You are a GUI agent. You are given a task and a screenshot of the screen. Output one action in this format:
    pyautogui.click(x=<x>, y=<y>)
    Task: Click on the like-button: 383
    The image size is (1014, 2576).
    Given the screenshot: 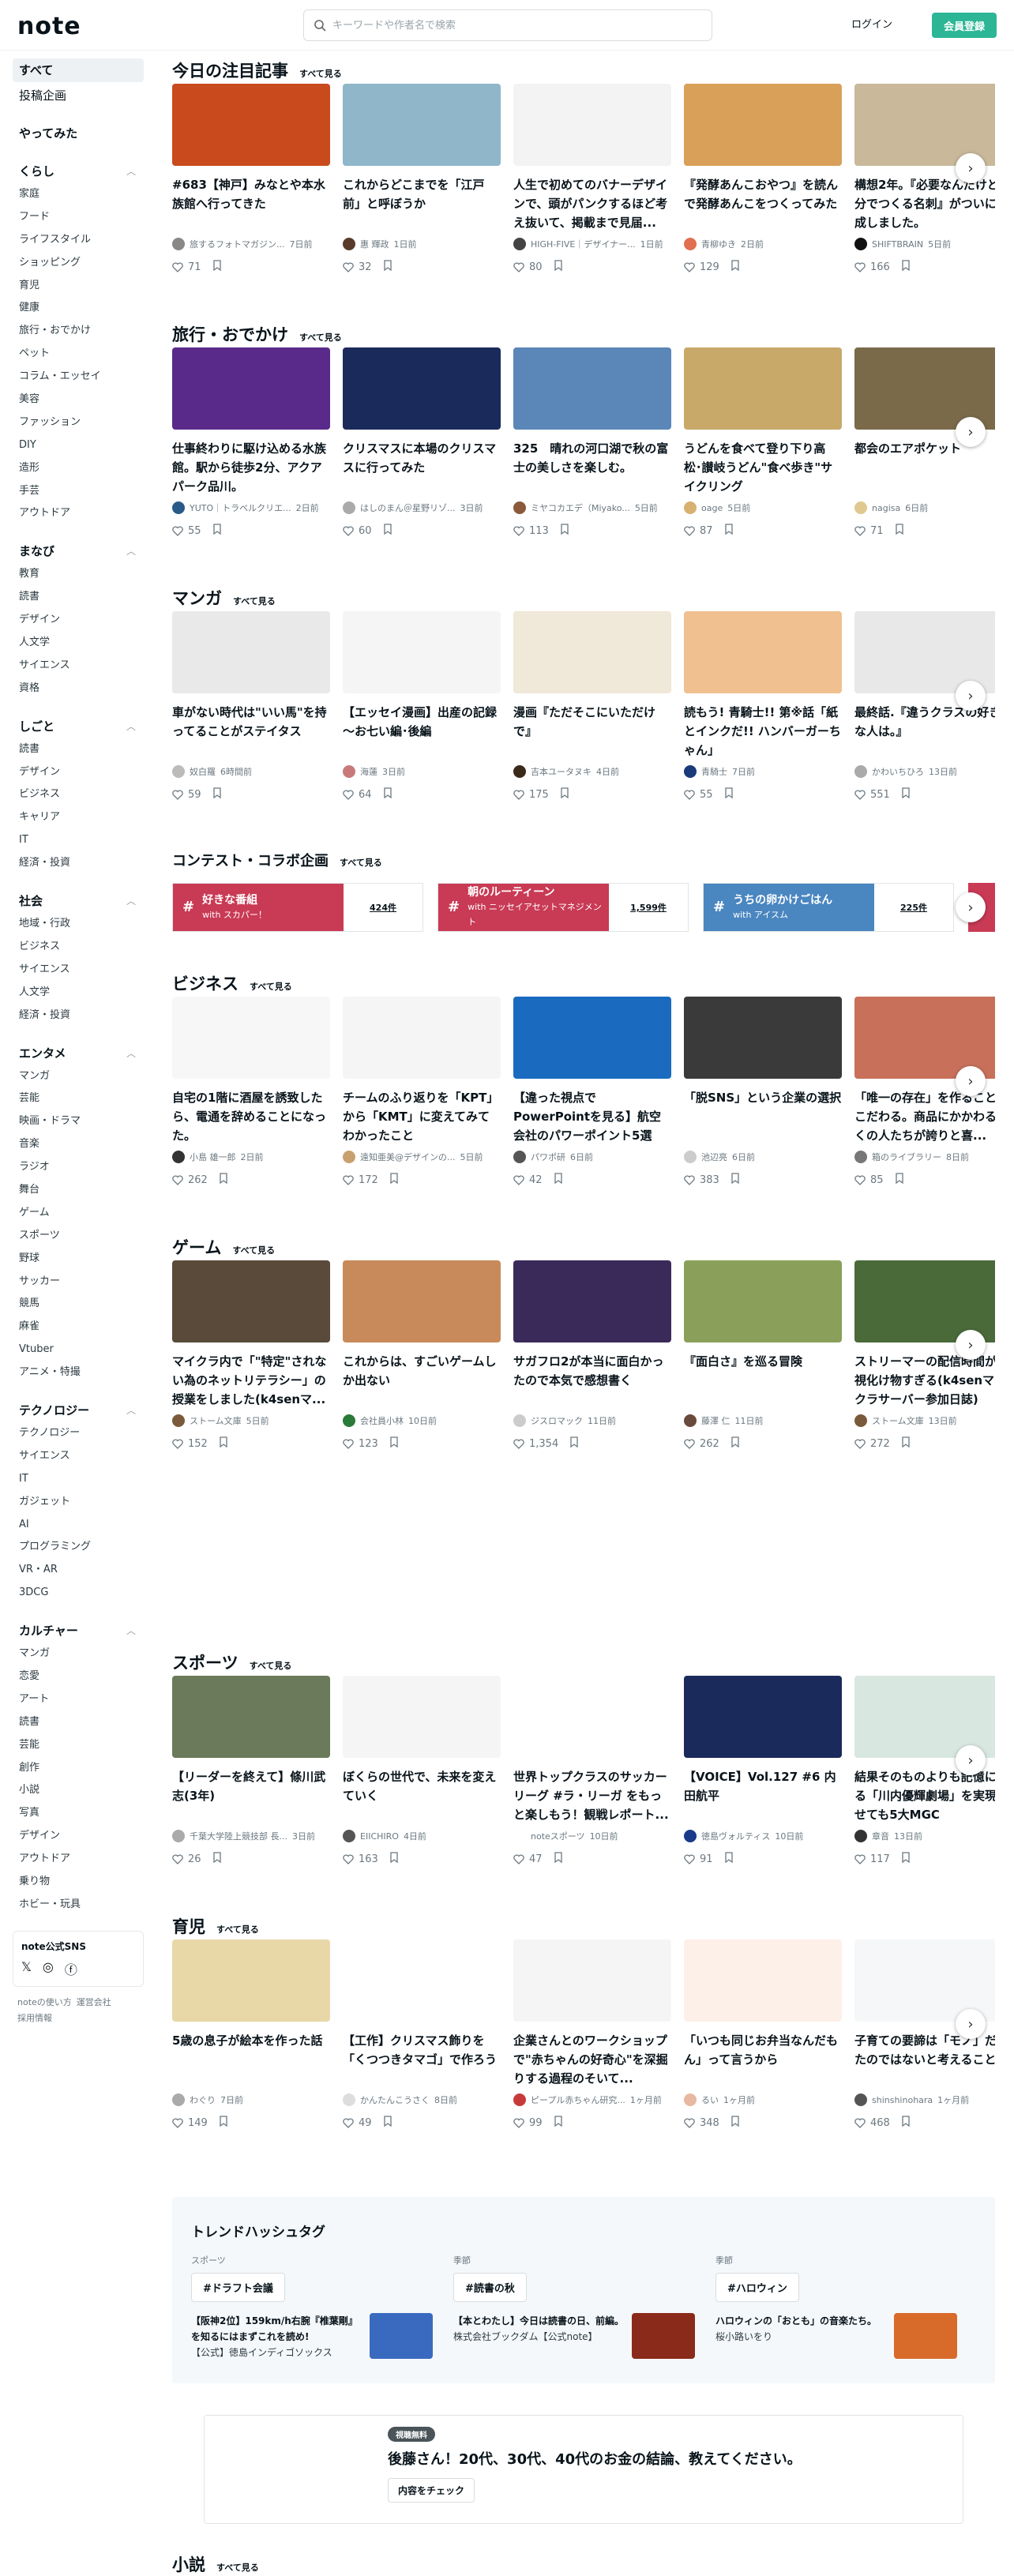 What is the action you would take?
    pyautogui.click(x=701, y=1180)
    